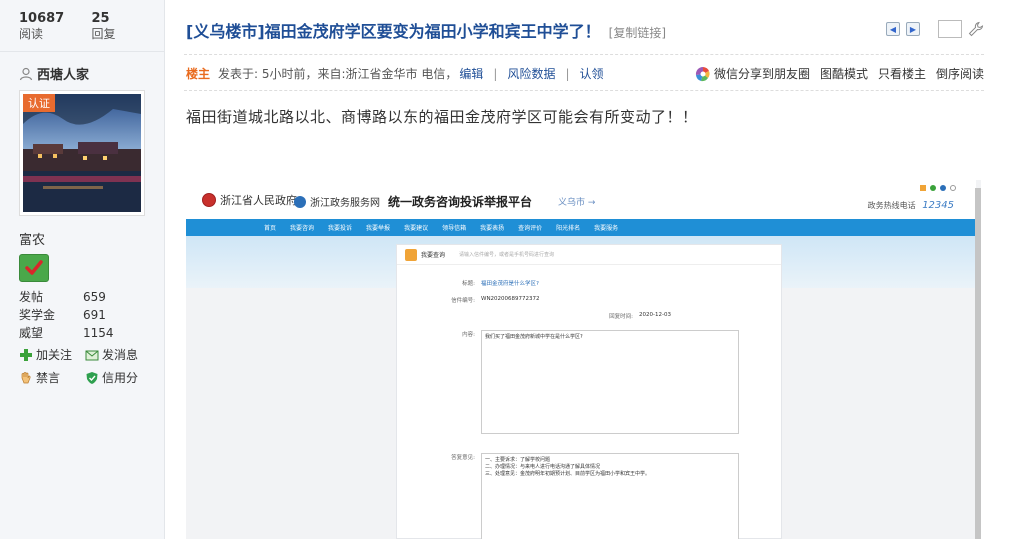 The height and width of the screenshot is (539, 1009). I want to click on shield-icon, so click(92, 378).